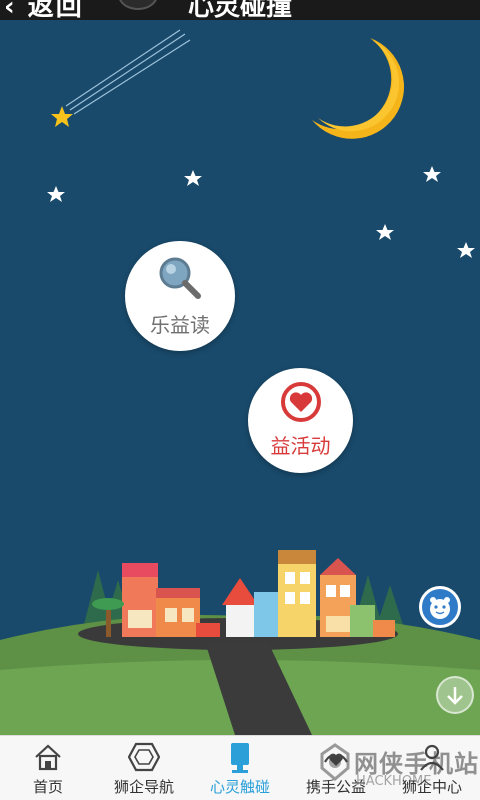 Image resolution: width=480 pixels, height=800 pixels. I want to click on scroll-down-button, so click(455, 695).